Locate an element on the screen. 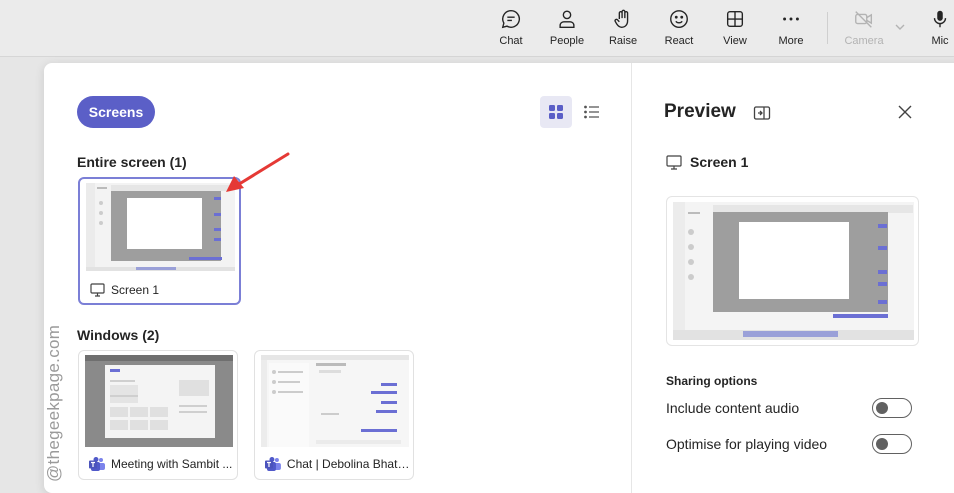 The width and height of the screenshot is (954, 493). grid-layout-button is located at coordinates (556, 112).